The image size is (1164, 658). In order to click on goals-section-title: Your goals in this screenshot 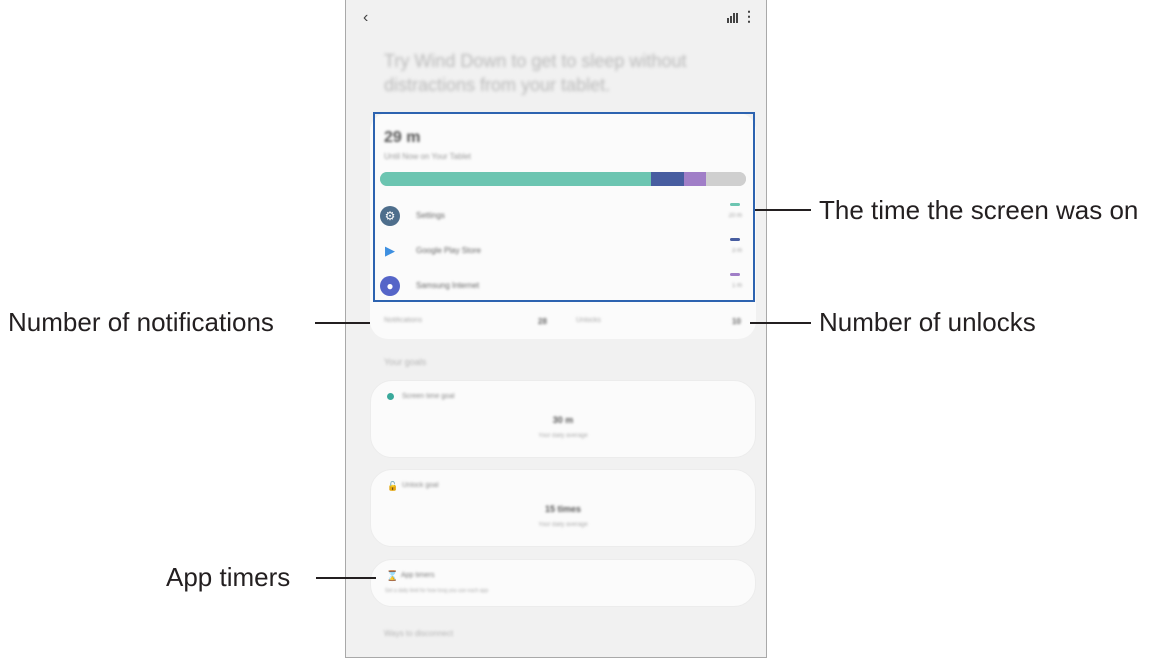, I will do `click(405, 362)`.